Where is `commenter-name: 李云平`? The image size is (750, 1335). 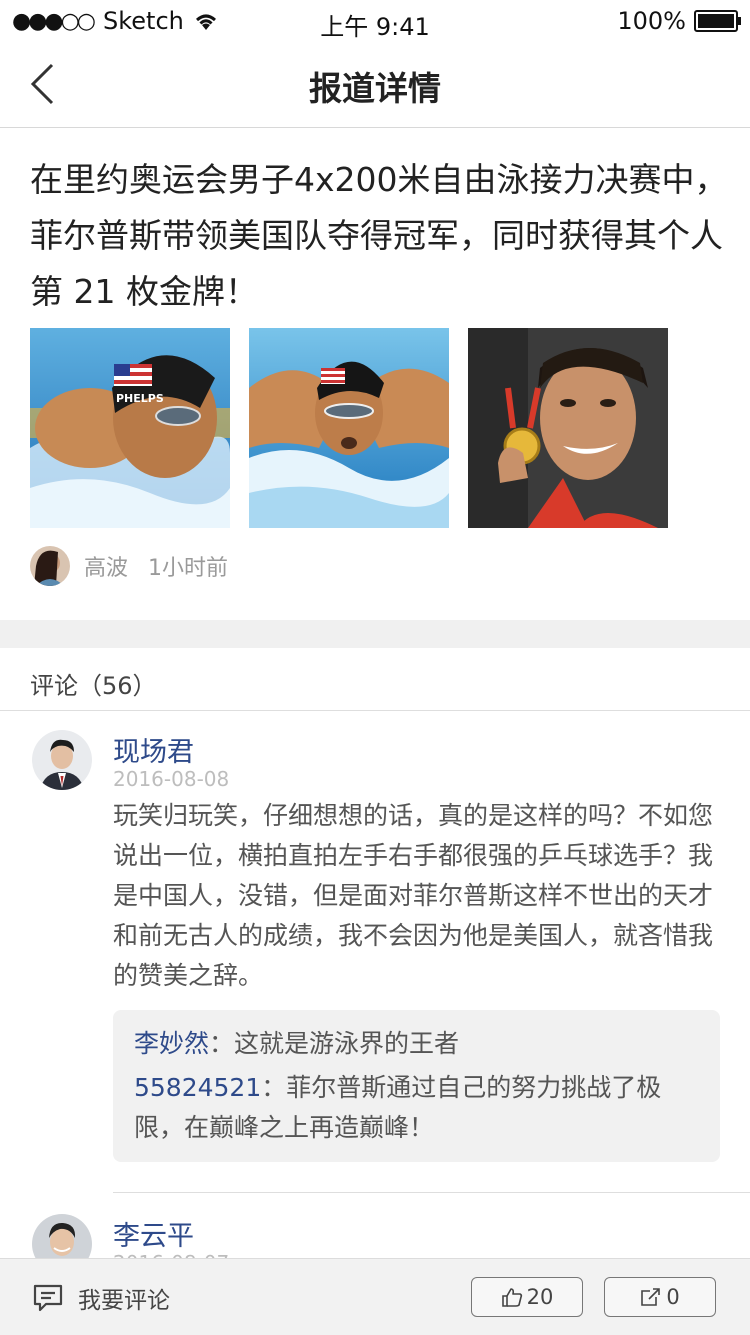 commenter-name: 李云平 is located at coordinates (153, 1233).